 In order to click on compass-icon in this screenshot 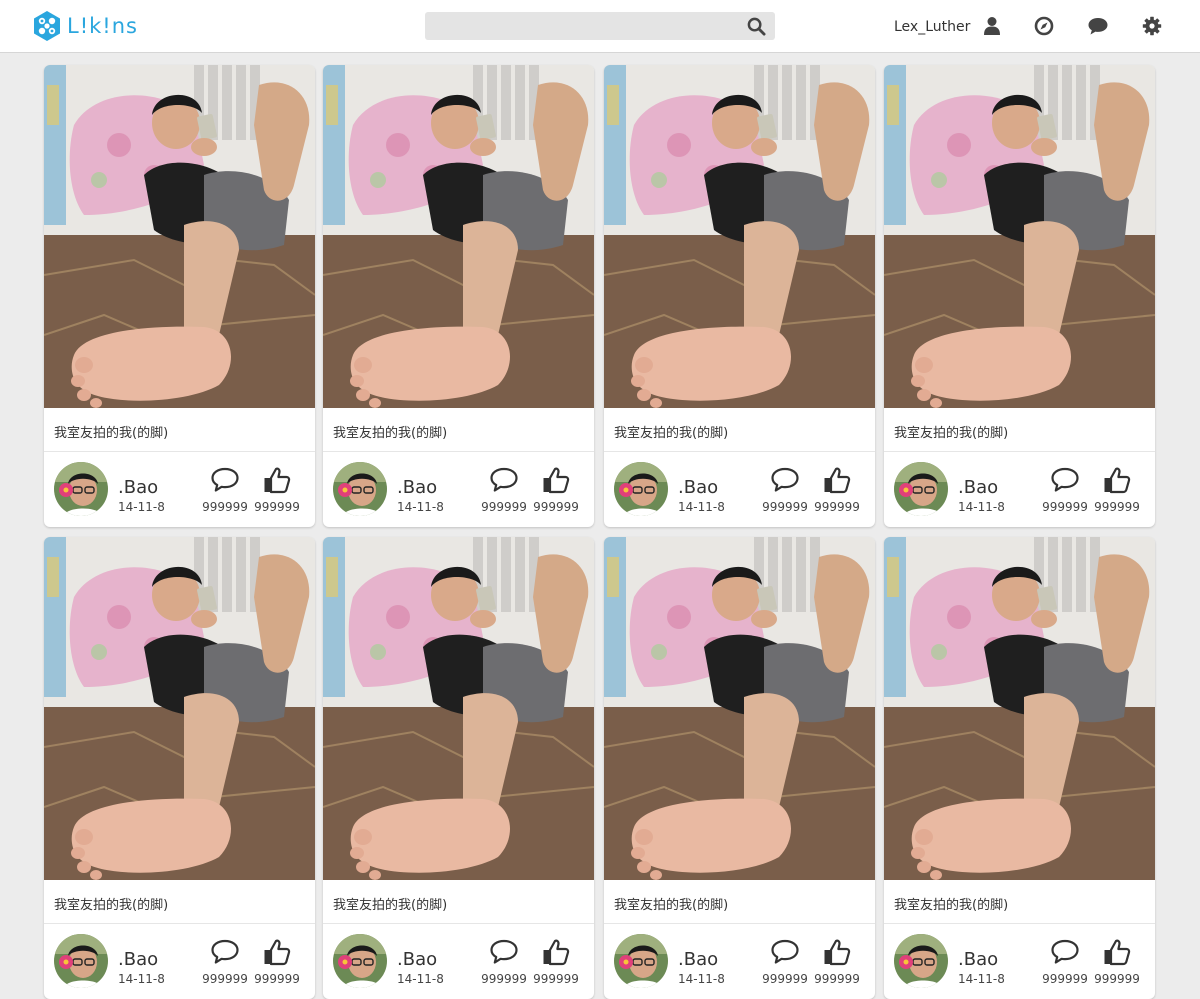, I will do `click(1044, 26)`.